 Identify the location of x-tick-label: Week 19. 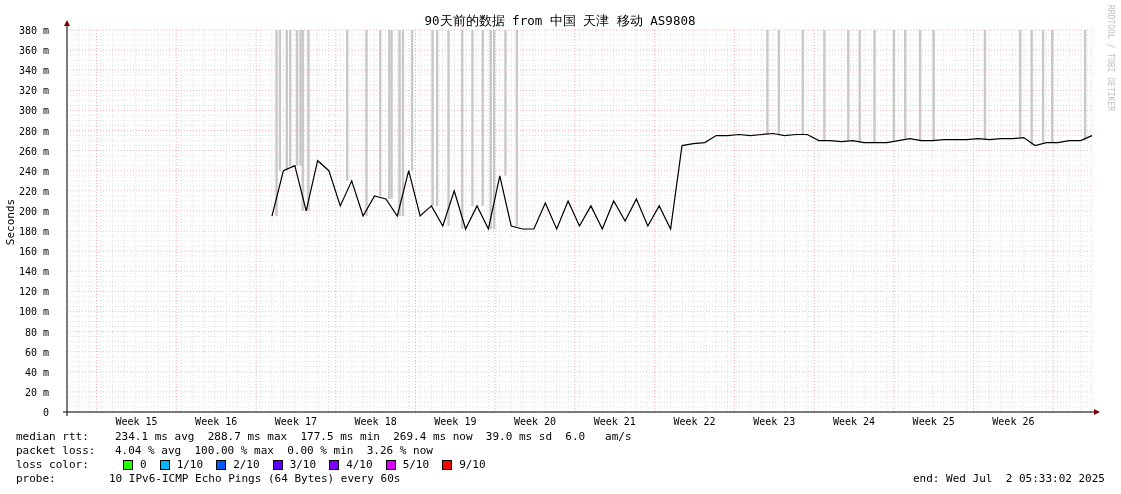
(455, 421).